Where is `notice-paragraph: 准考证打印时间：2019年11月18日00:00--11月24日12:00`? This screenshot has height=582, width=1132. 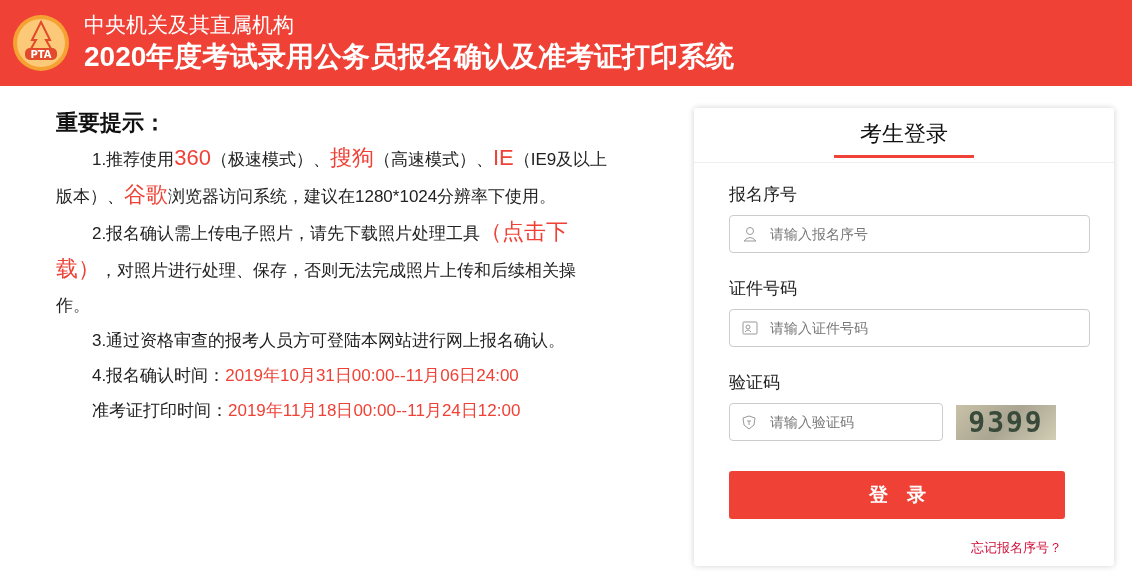 notice-paragraph: 准考证打印时间：2019年11月18日00:00--11月24日12:00 is located at coordinates (306, 411).